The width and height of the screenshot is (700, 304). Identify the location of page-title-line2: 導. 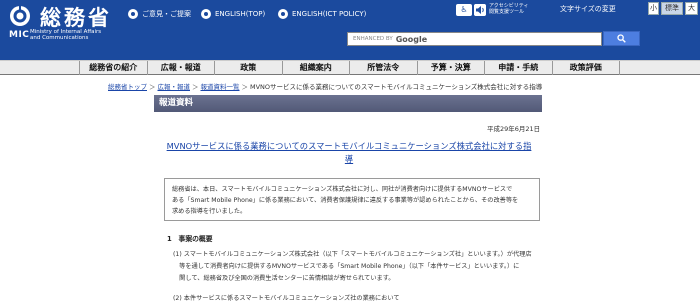
(349, 159).